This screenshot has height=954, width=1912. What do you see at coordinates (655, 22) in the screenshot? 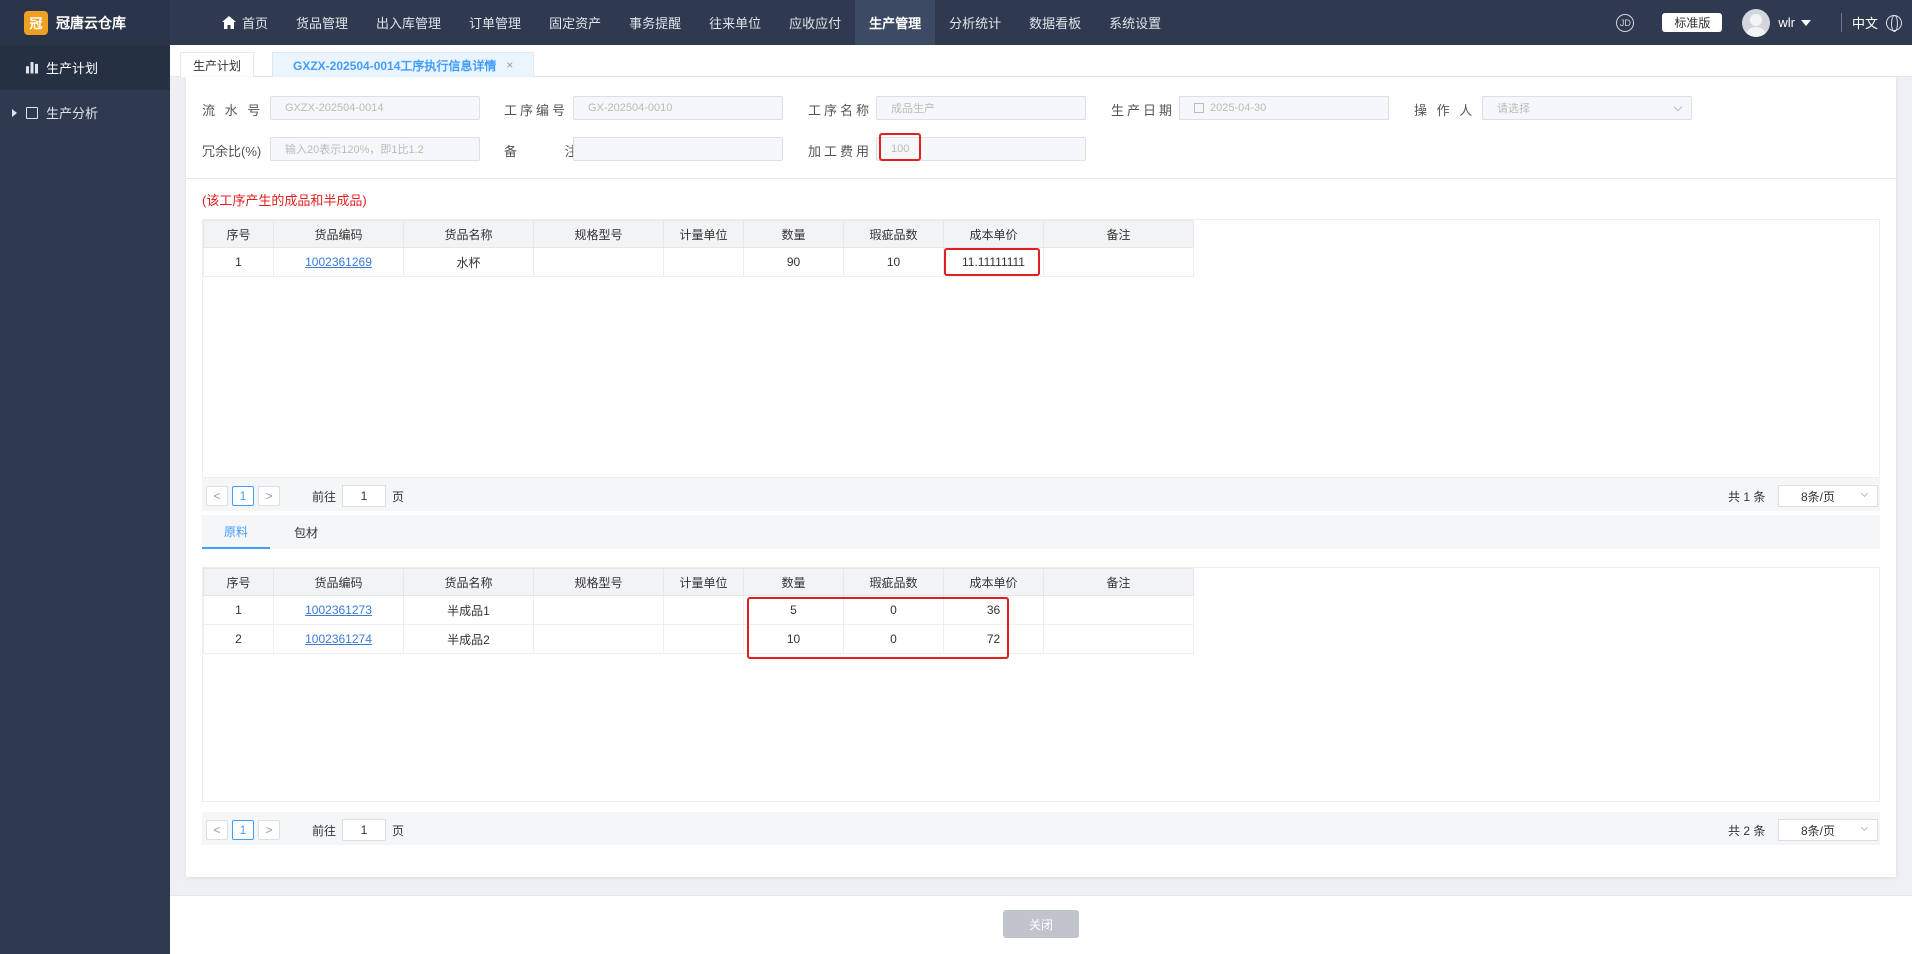
I see `nav-reminders: 事务提醒` at bounding box center [655, 22].